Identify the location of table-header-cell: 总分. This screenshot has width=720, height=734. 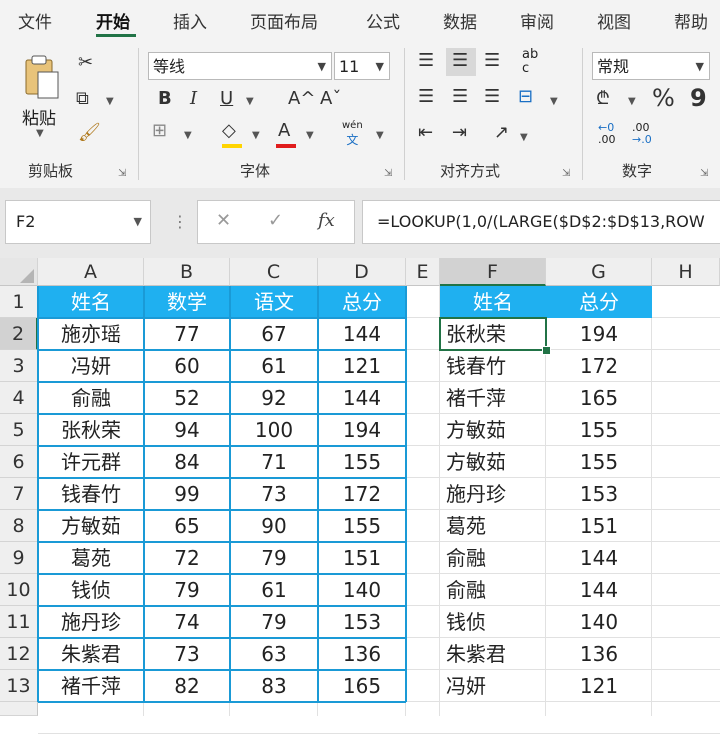
(362, 302).